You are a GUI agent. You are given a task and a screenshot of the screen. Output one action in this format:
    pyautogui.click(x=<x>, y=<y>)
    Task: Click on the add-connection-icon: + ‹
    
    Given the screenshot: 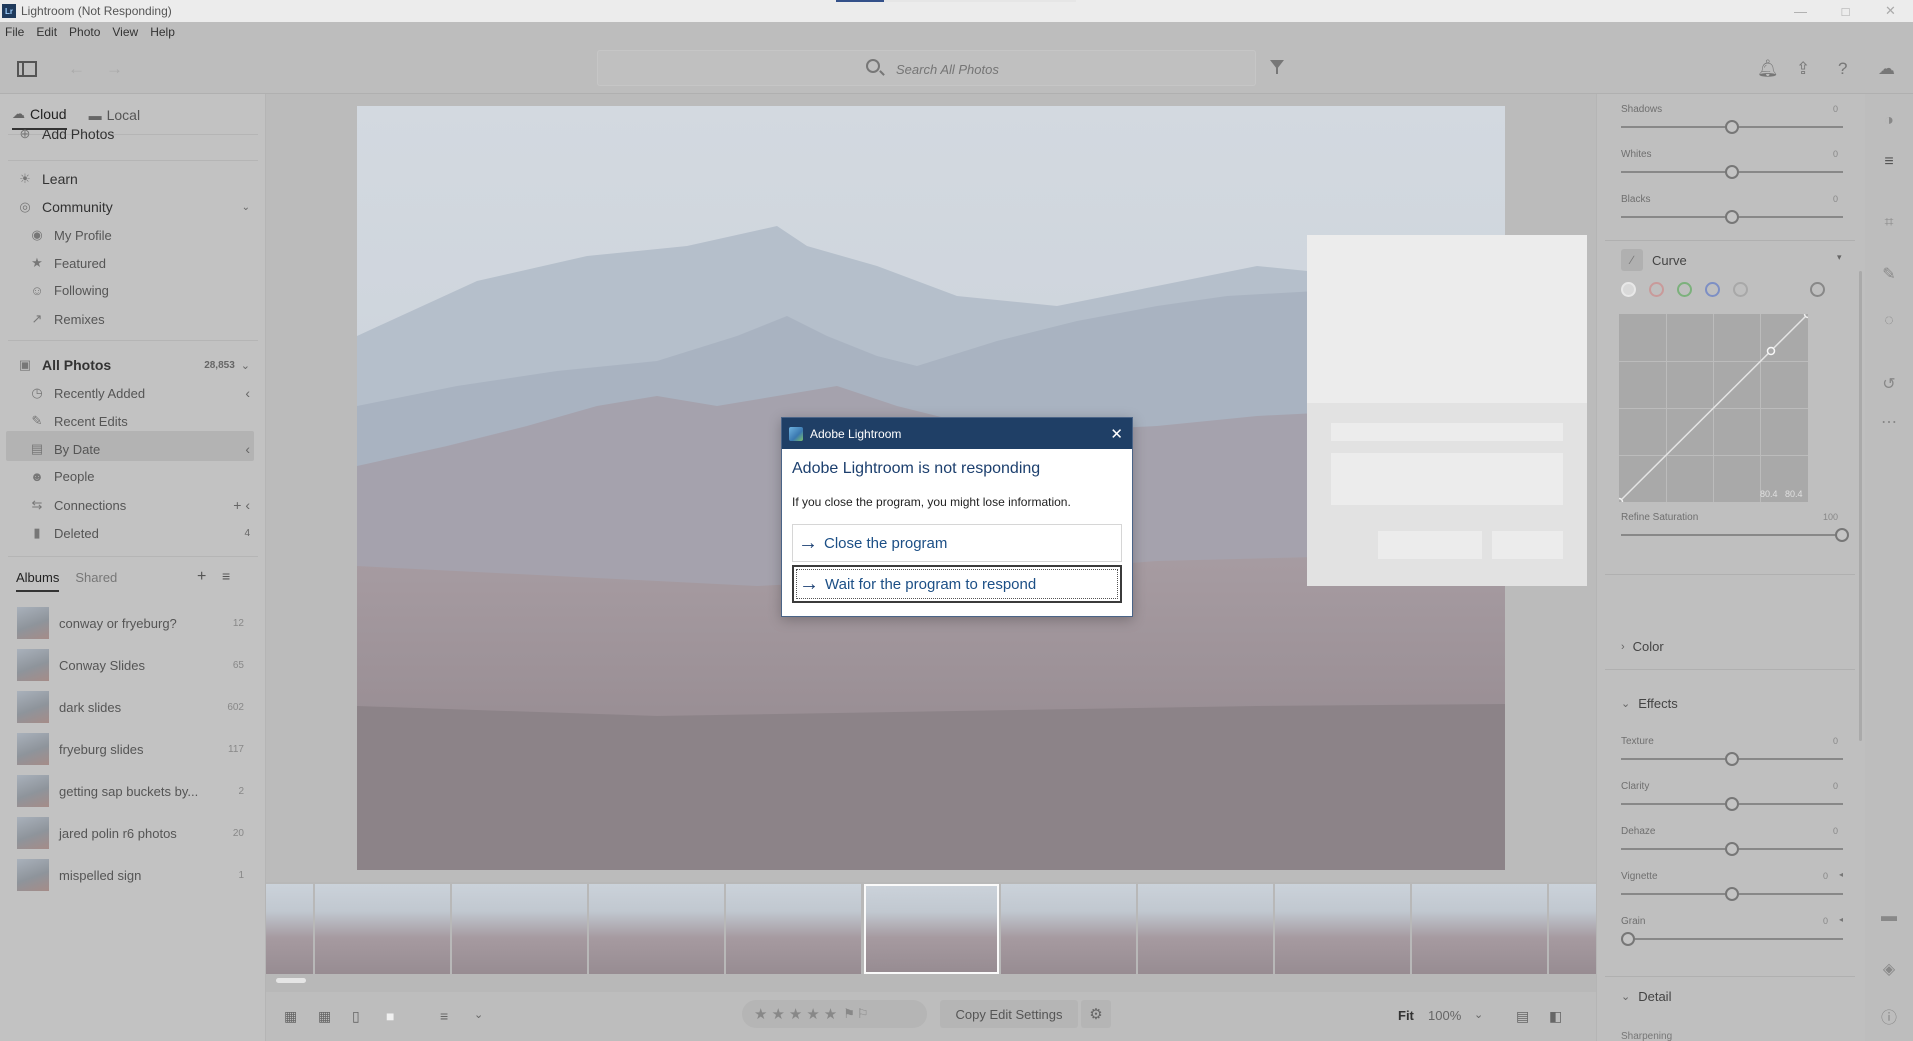 What is the action you would take?
    pyautogui.click(x=241, y=505)
    